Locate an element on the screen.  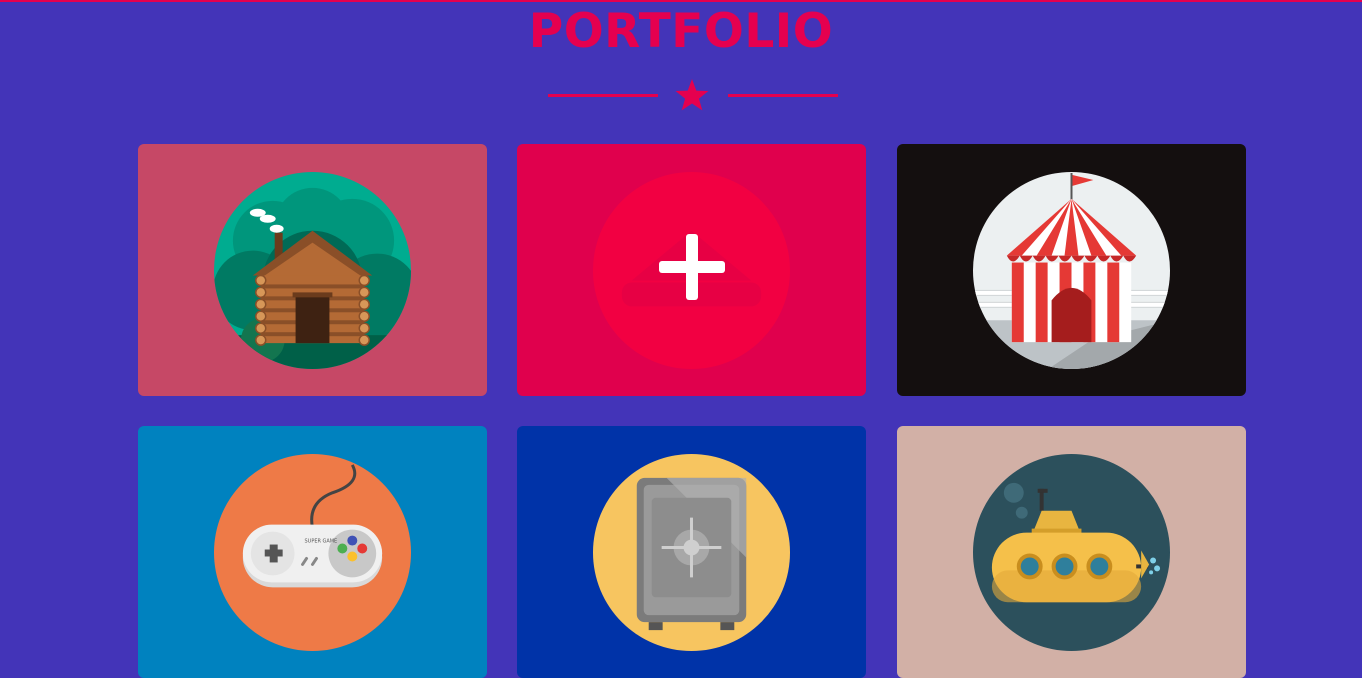
log-cabin-icon is located at coordinates (312, 270).